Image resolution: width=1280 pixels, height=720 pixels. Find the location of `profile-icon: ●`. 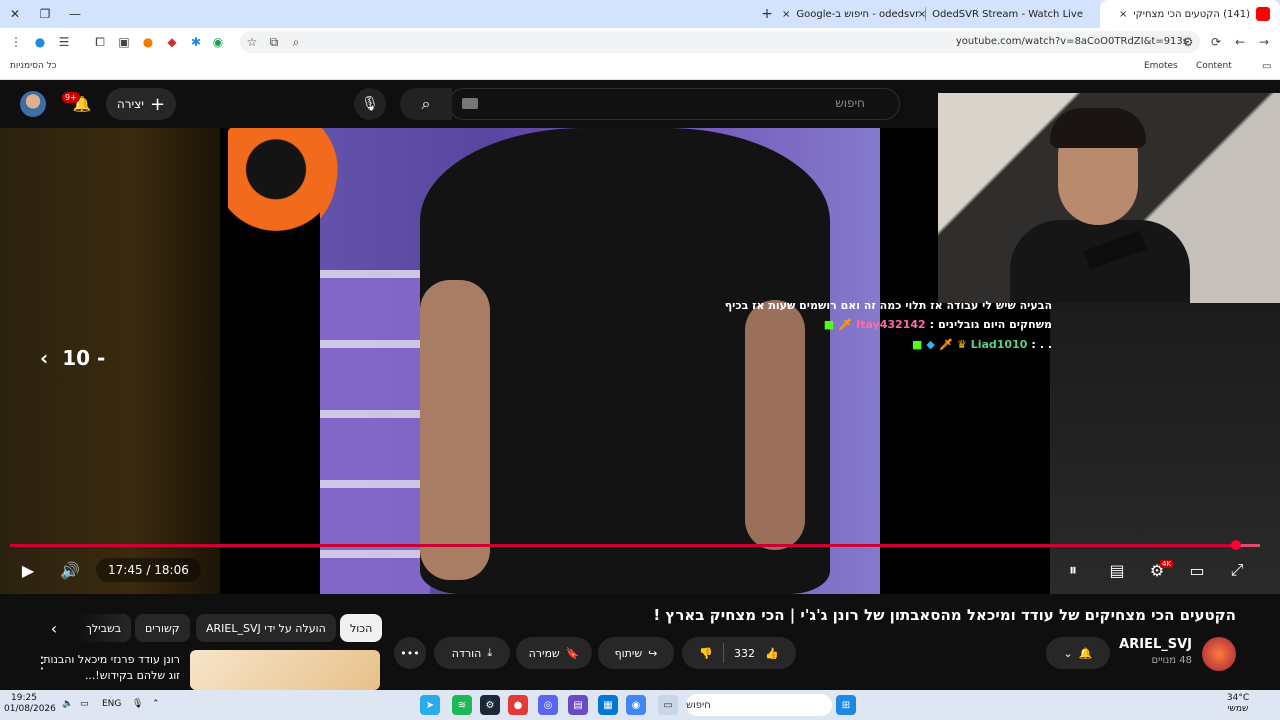

profile-icon: ● is located at coordinates (40, 42).